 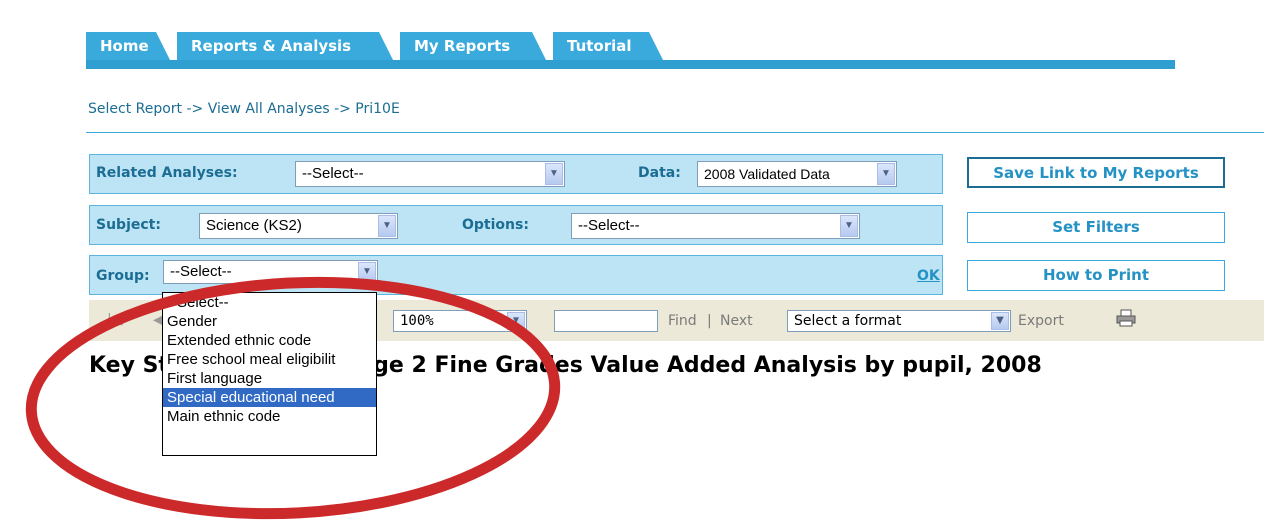 What do you see at coordinates (269, 340) in the screenshot?
I see `dropdown-option: Extended ethnic code` at bounding box center [269, 340].